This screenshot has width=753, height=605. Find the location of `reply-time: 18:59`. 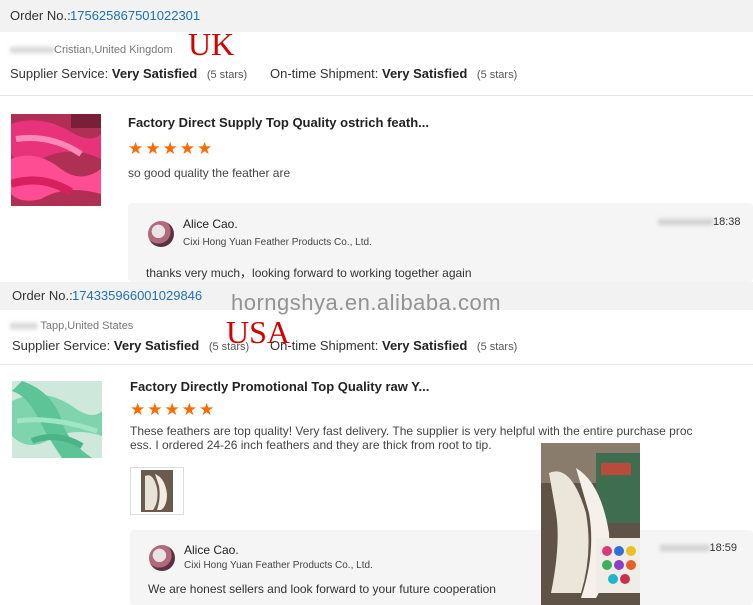

reply-time: 18:59 is located at coordinates (723, 548).